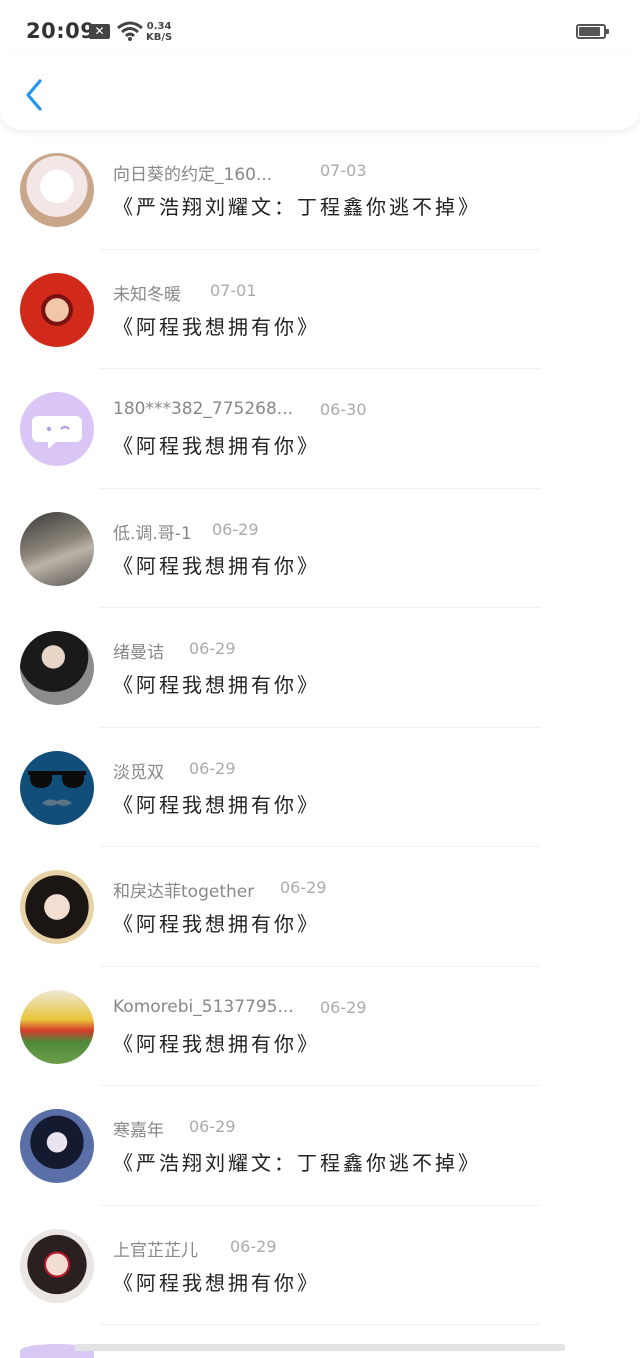 The image size is (640, 1358). What do you see at coordinates (320, 309) in the screenshot?
I see `list-item: 未知冬暖 07-01 《阿程我想拥有你》` at bounding box center [320, 309].